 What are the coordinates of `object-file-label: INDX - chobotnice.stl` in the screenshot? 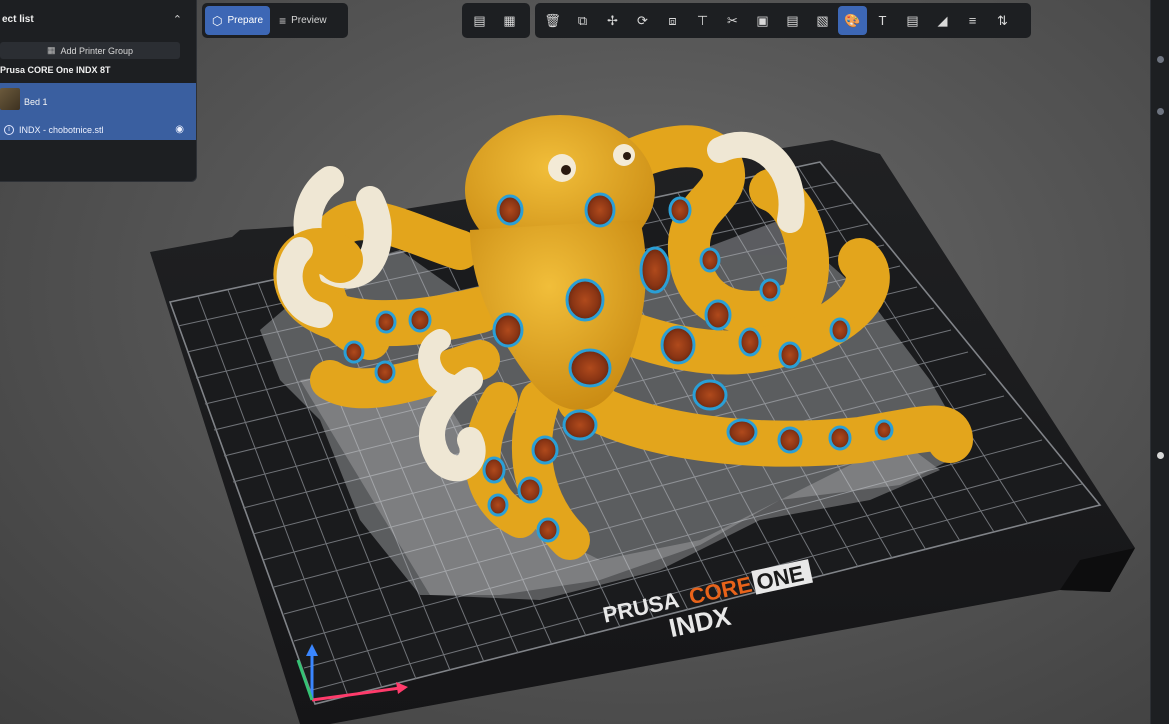 It's located at (61, 129).